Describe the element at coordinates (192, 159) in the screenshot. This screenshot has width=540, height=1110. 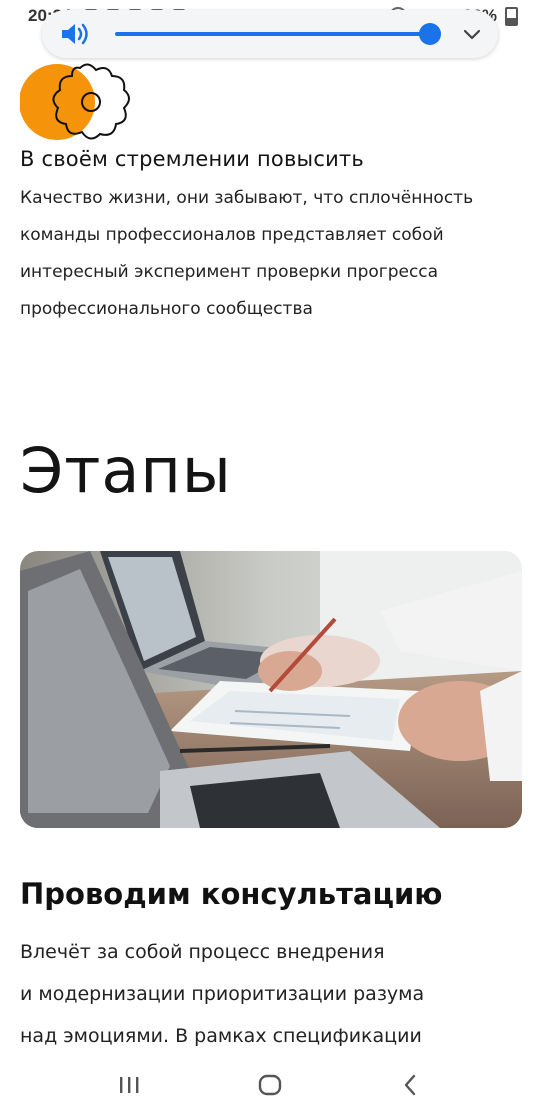
I see `intro-heading: В своём стремлении повысить` at that location.